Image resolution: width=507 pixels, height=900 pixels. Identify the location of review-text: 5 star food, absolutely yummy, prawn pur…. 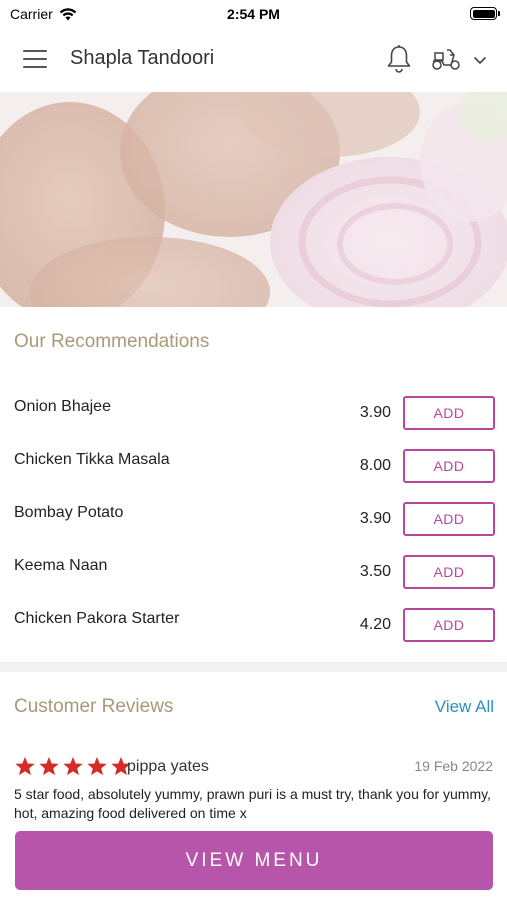
(252, 803).